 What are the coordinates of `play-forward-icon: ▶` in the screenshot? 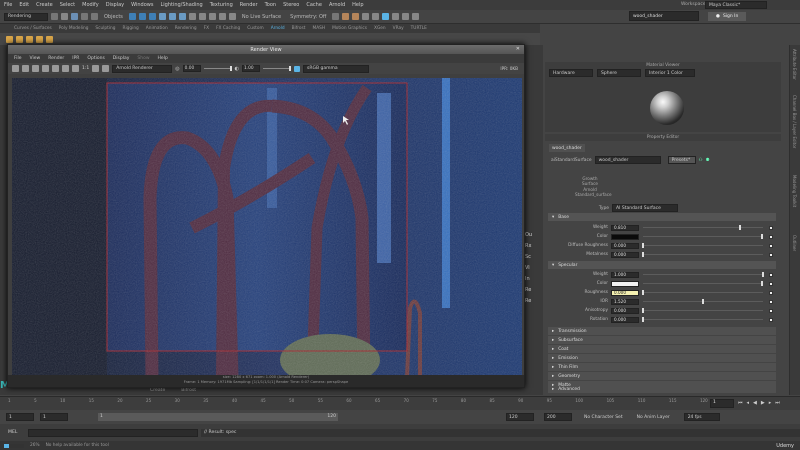 It's located at (763, 403).